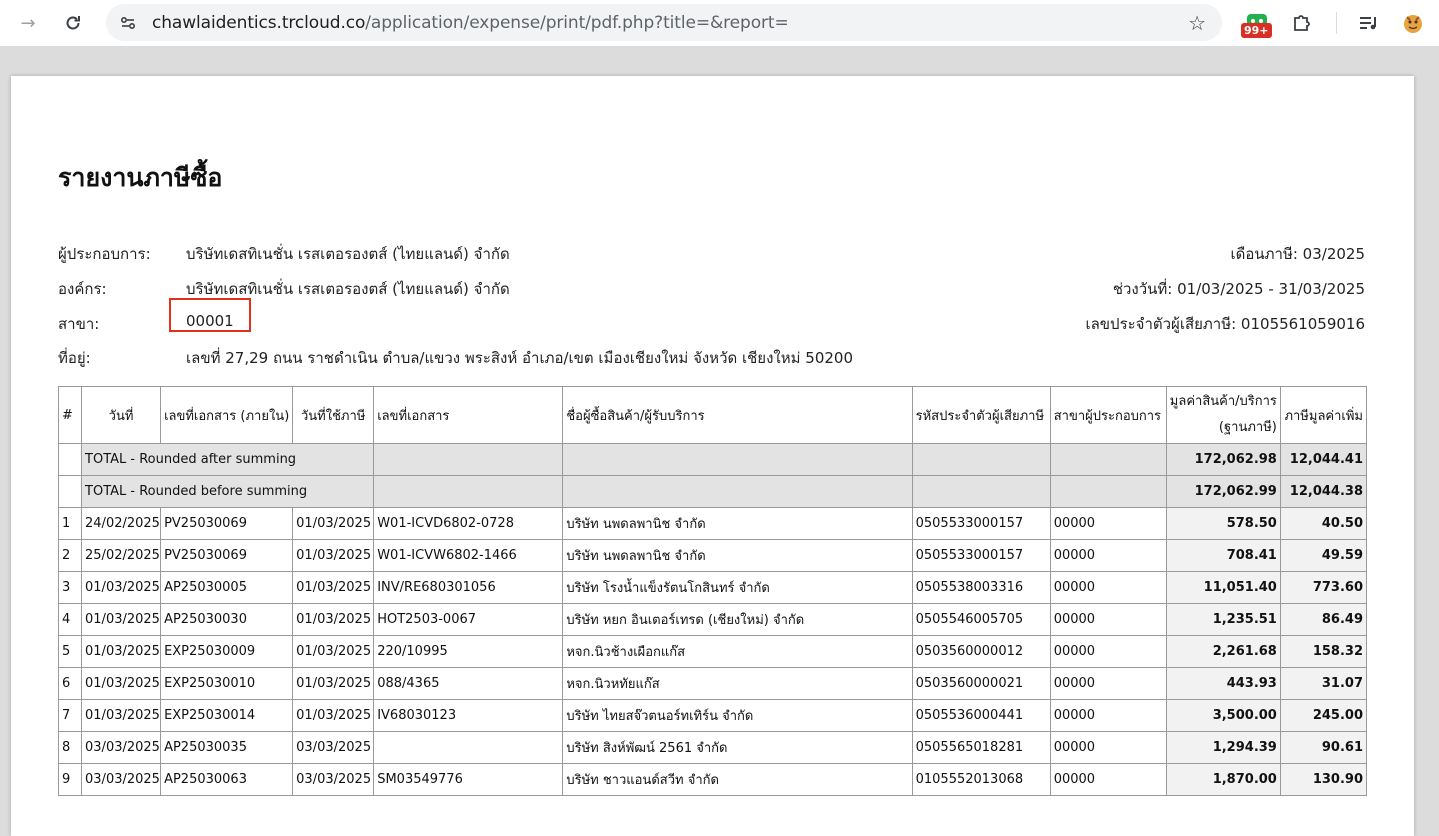 Image resolution: width=1439 pixels, height=836 pixels. I want to click on cell-no: 5, so click(70, 651).